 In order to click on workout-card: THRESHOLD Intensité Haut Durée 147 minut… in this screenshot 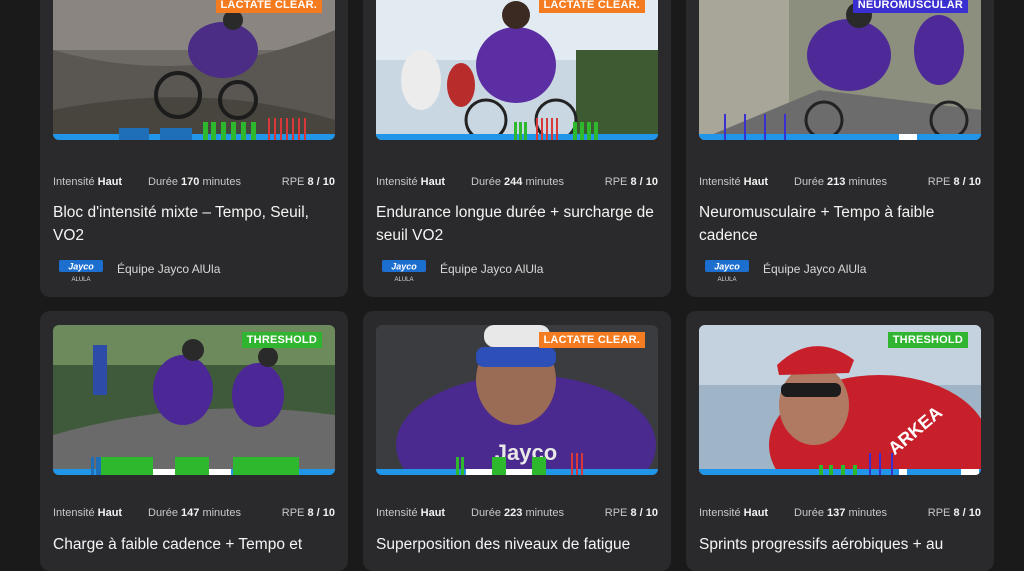, I will do `click(194, 441)`.